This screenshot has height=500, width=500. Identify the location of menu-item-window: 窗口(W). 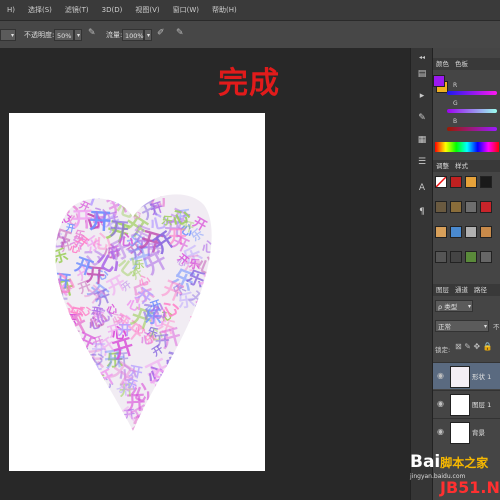
(186, 10).